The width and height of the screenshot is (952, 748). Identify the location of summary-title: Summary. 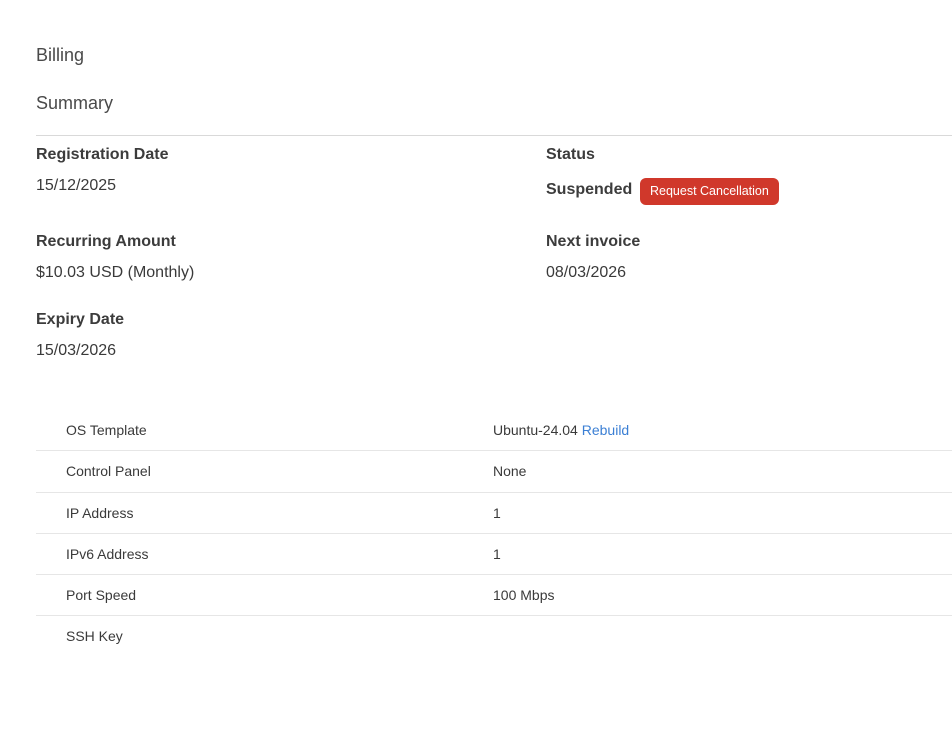
(75, 103).